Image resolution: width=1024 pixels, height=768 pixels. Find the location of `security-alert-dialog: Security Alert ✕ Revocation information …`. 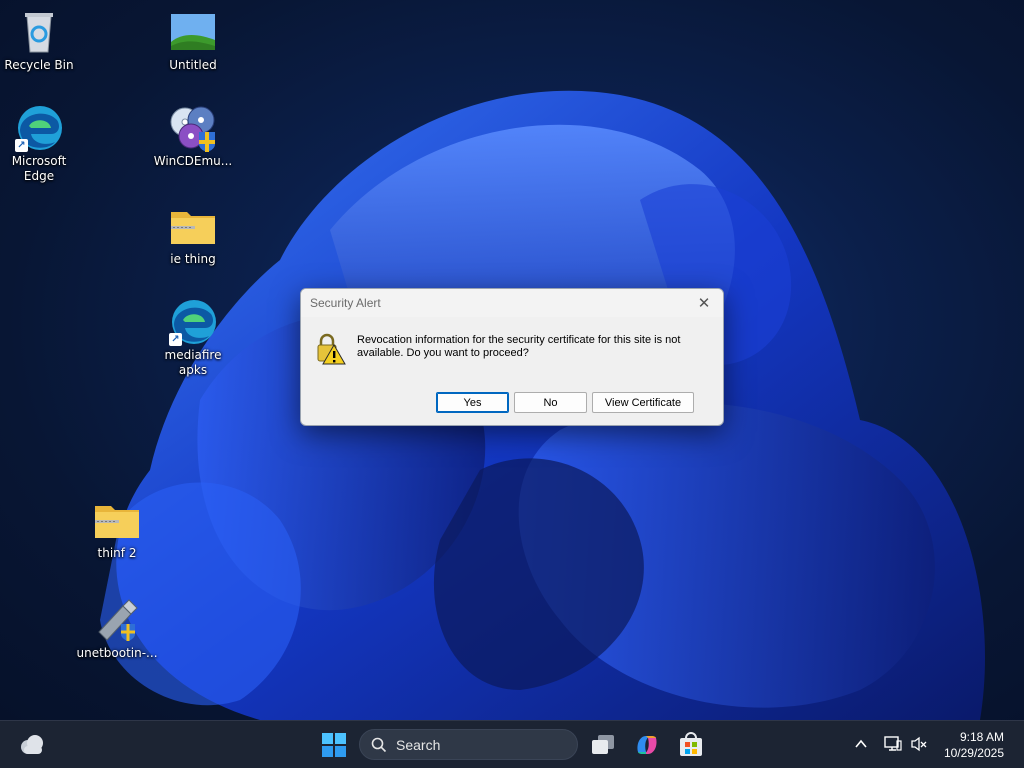

security-alert-dialog: Security Alert ✕ Revocation information … is located at coordinates (512, 357).